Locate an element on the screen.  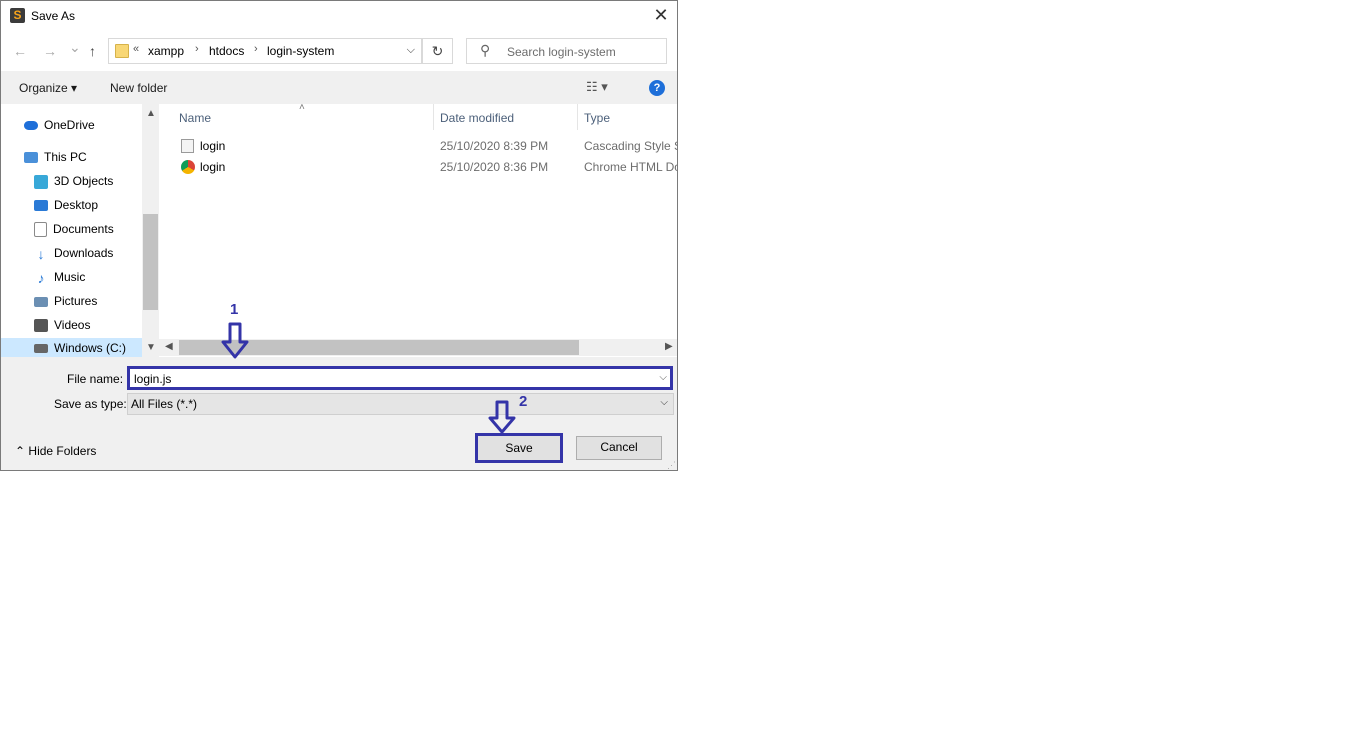
sidebar-item-label: OneDrive is located at coordinates (69, 125).